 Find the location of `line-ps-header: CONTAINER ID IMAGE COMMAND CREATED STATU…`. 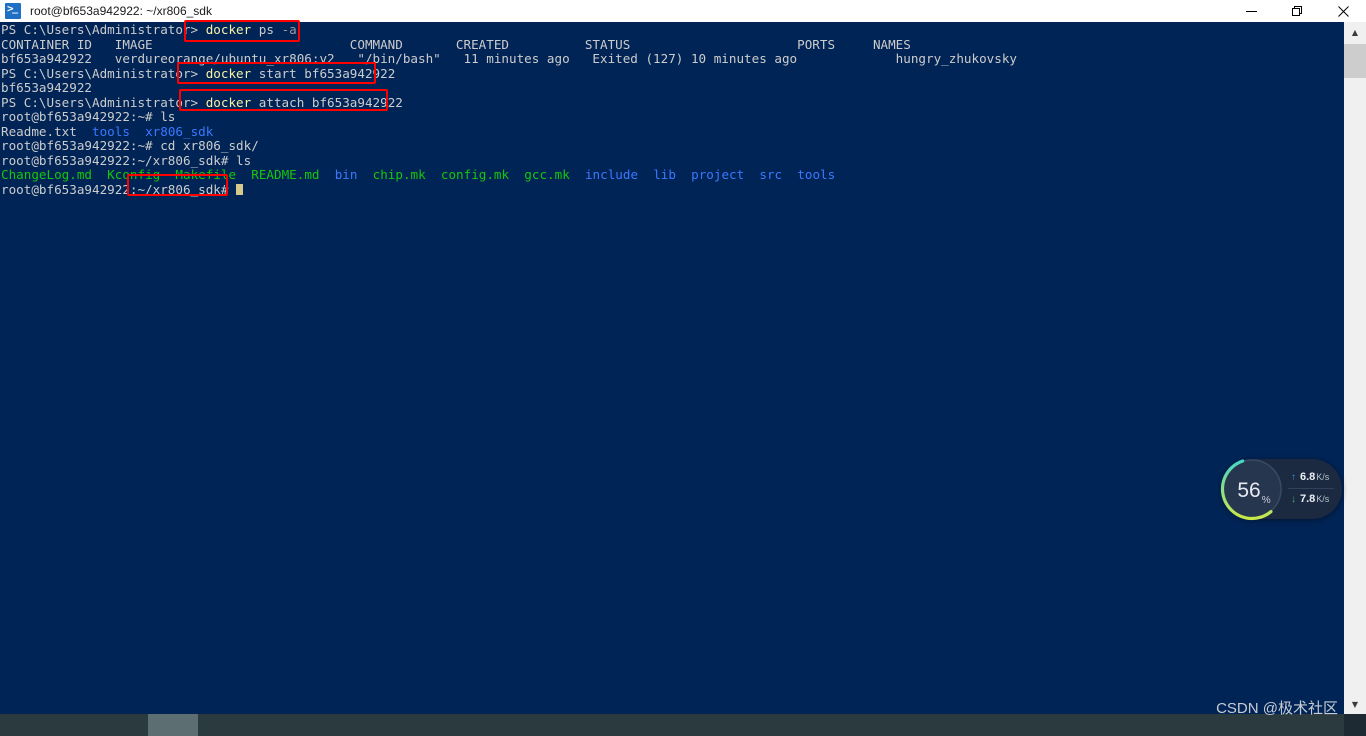

line-ps-header: CONTAINER ID IMAGE COMMAND CREATED STATU… is located at coordinates (672, 44).